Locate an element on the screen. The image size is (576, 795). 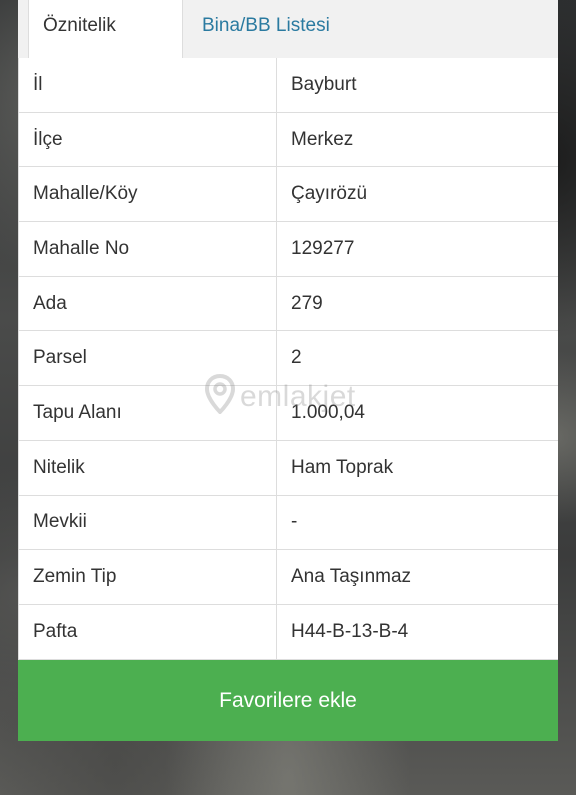
table-row: Pafta H44-B-13-B-4 is located at coordinates (288, 632).